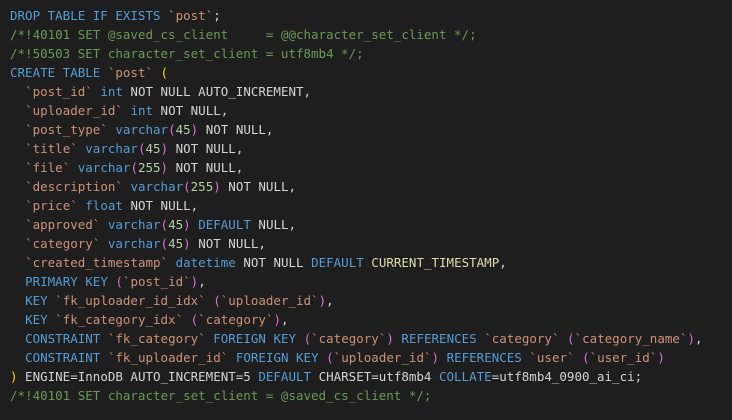 This screenshot has height=420, width=732. What do you see at coordinates (371, 110) in the screenshot?
I see `code-line: `uploader_id` int NOT NULL,` at bounding box center [371, 110].